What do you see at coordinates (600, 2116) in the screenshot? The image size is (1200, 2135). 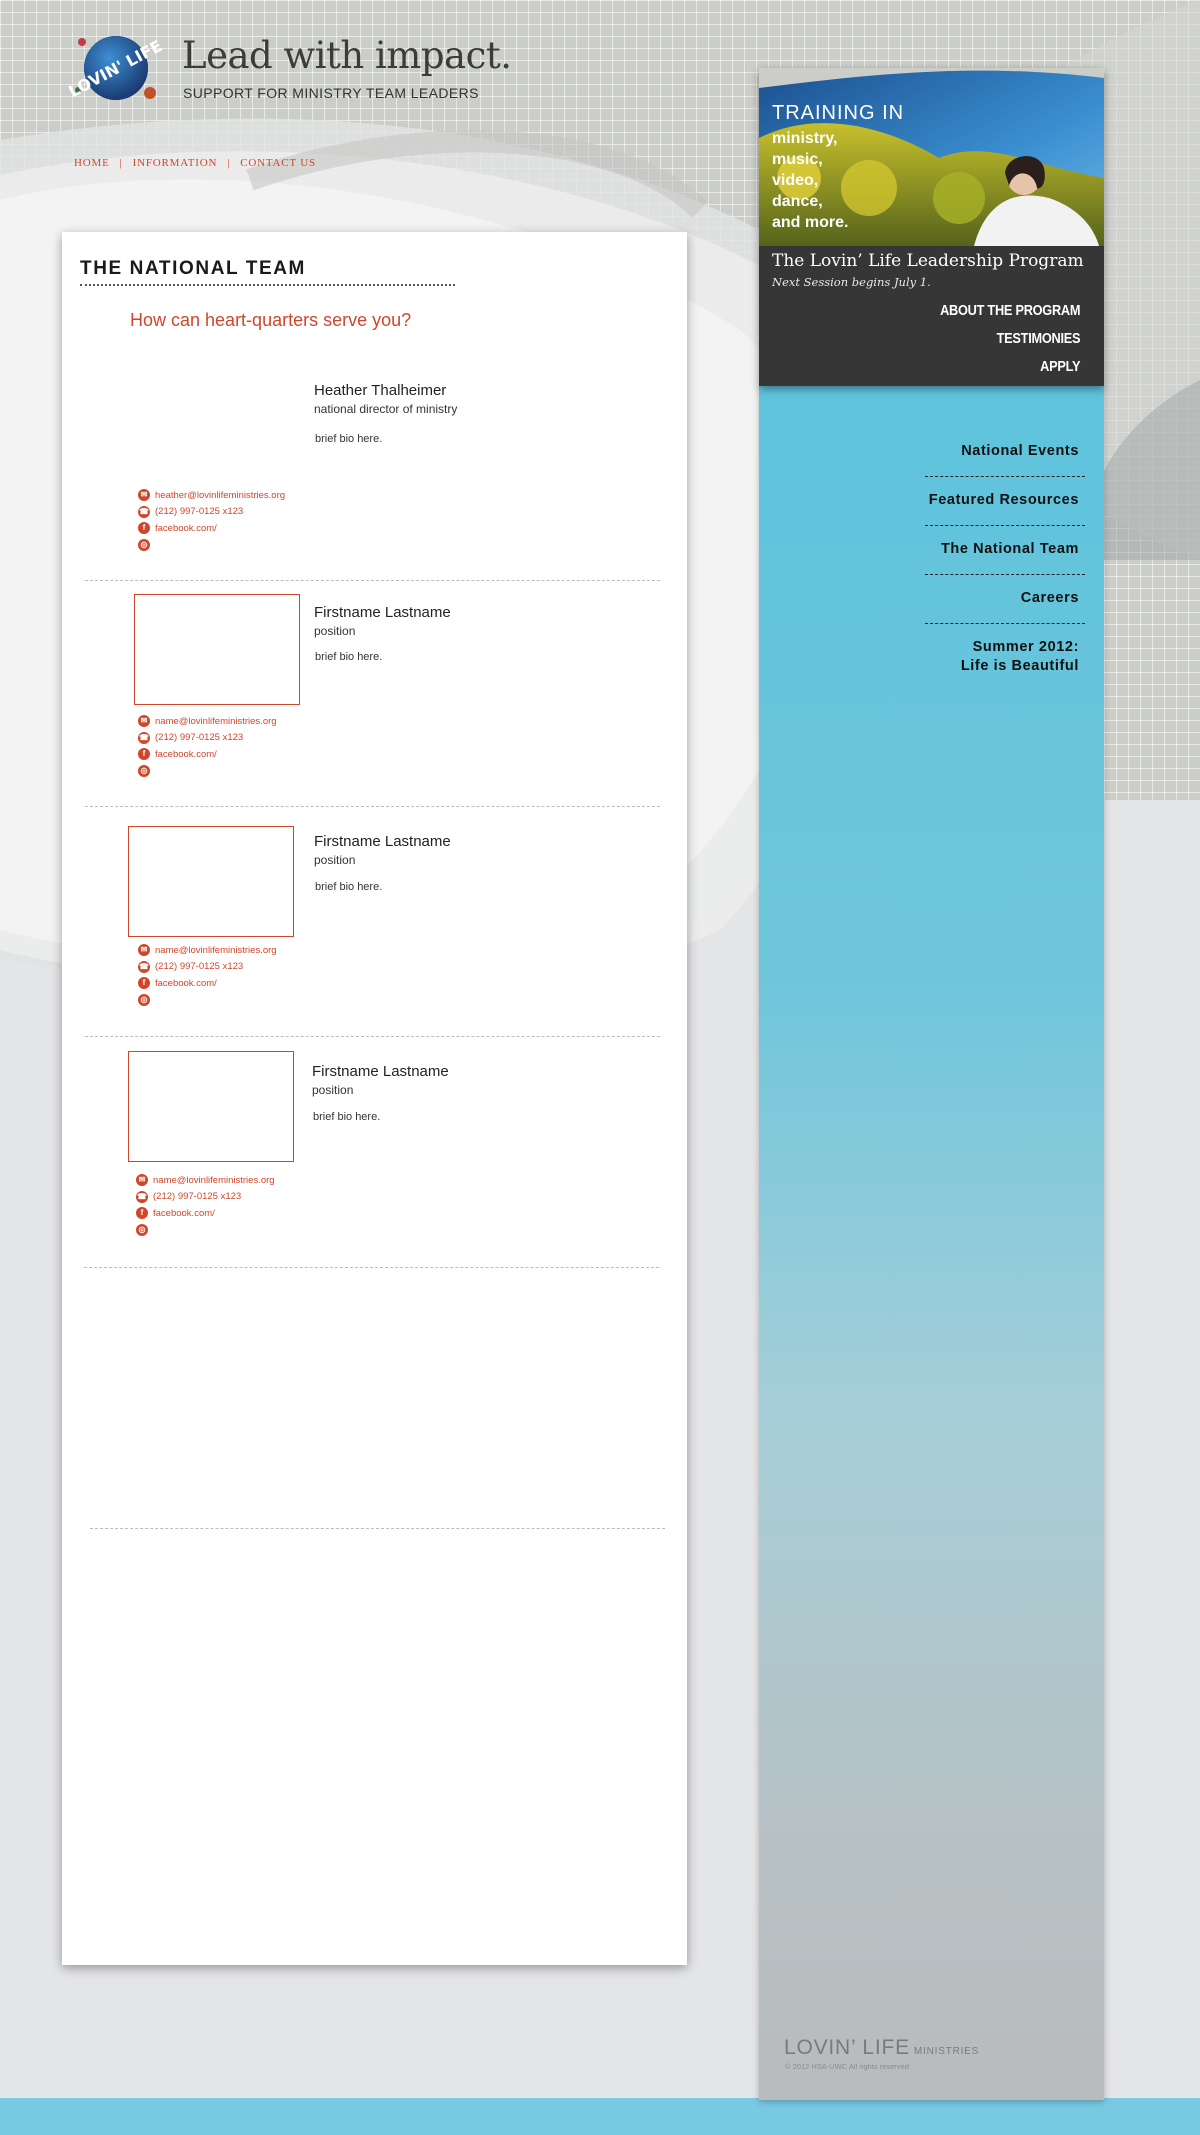 I see `bottom-band` at bounding box center [600, 2116].